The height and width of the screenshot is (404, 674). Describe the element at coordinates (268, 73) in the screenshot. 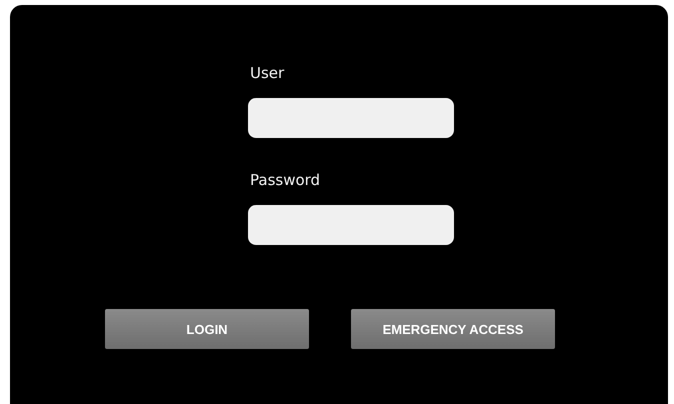

I see `field-label: User` at that location.